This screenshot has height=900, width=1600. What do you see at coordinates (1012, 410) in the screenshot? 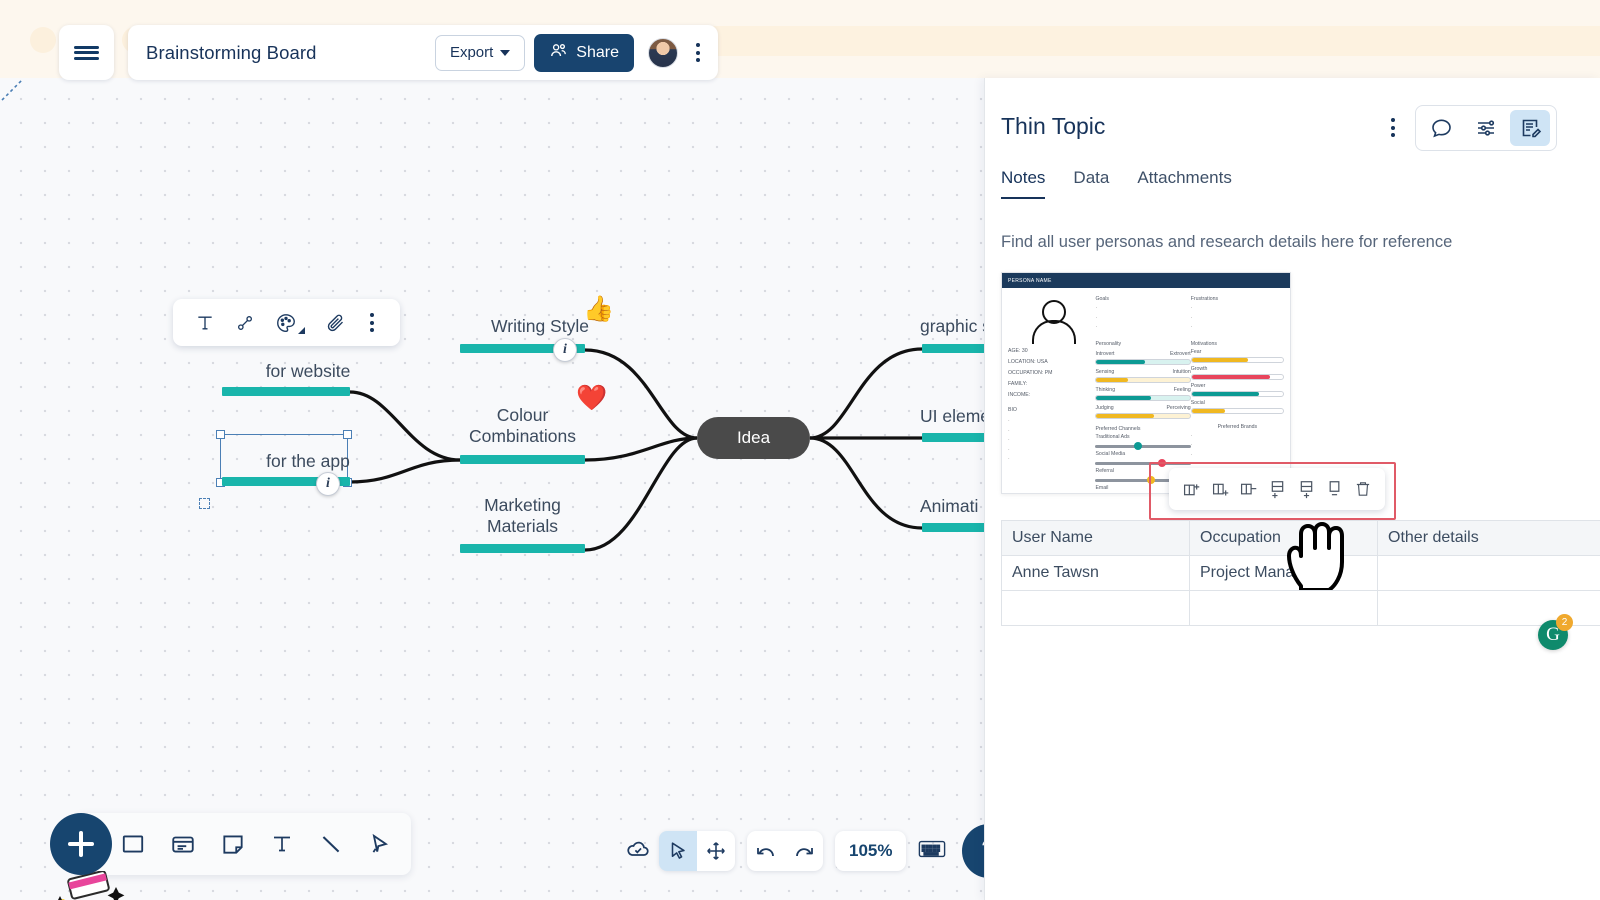
I see `persona-bio-label: BIO` at bounding box center [1012, 410].